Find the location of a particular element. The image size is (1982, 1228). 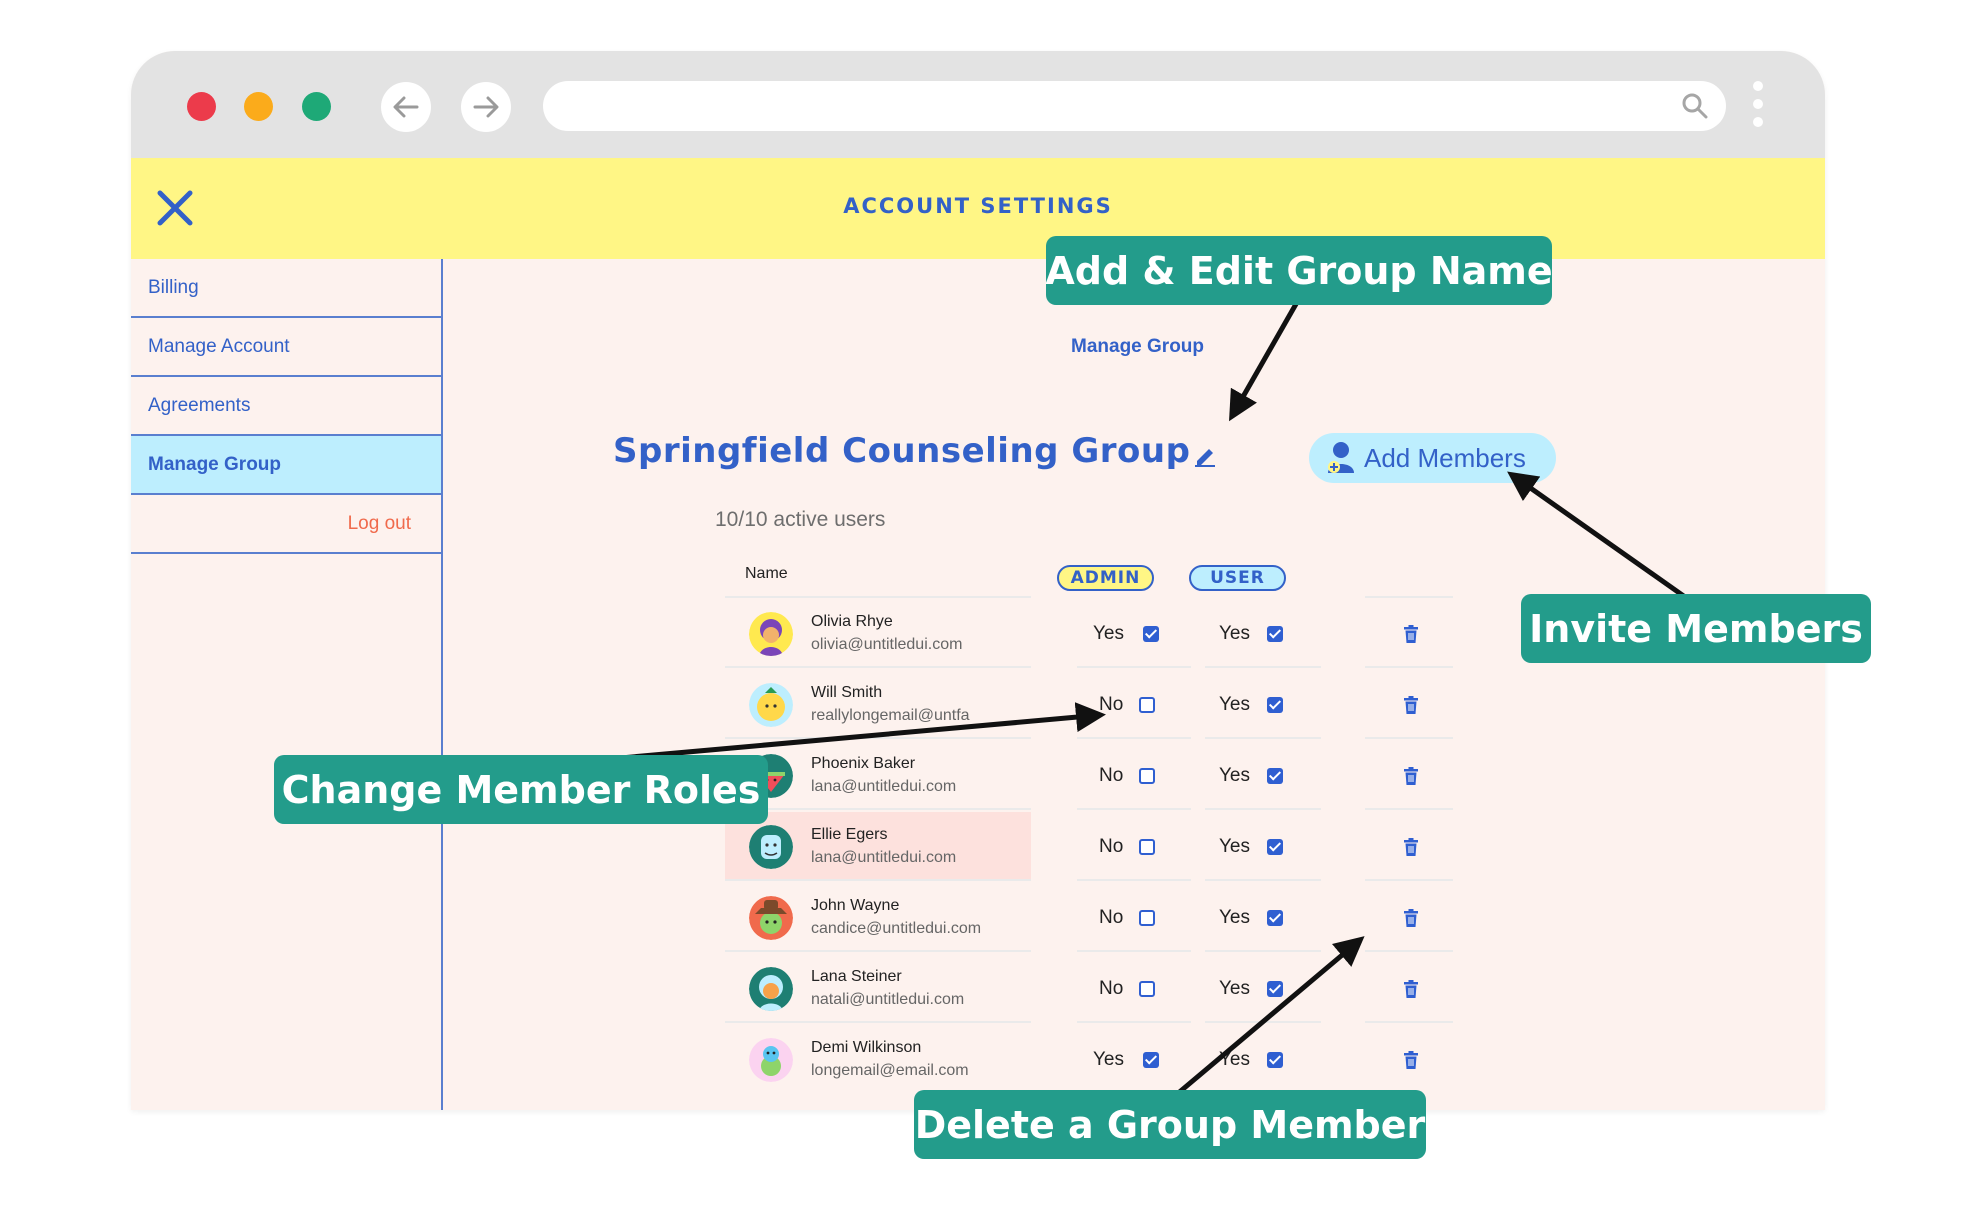

arrow-delete is located at coordinates (1266, 1019).